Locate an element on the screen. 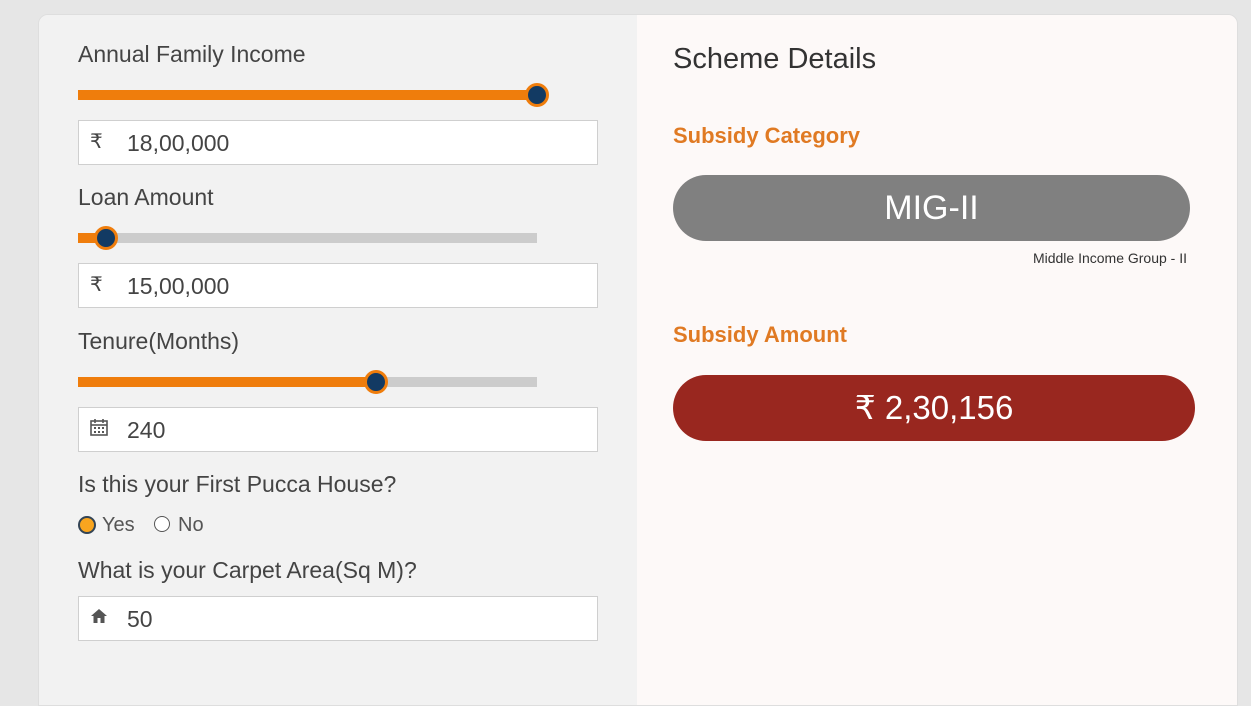 The width and height of the screenshot is (1251, 706). tenure-value: 240 is located at coordinates (146, 430).